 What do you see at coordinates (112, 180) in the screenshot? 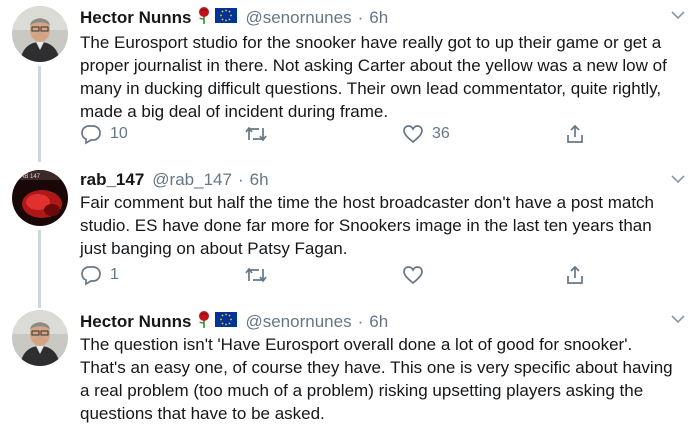
I see `display-name: rab_147` at bounding box center [112, 180].